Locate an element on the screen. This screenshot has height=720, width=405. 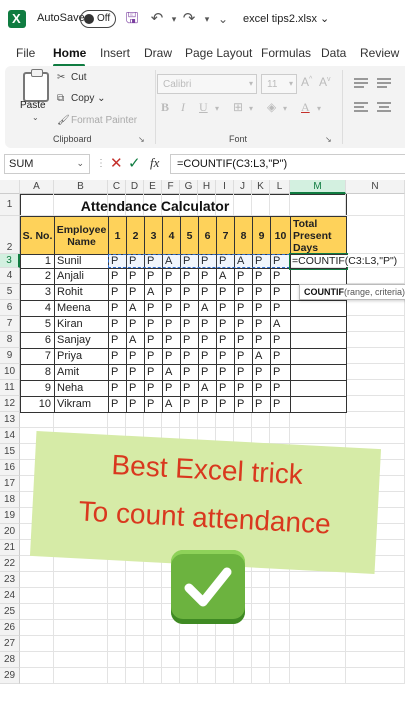
row-header: 23 is located at coordinates (10, 580).